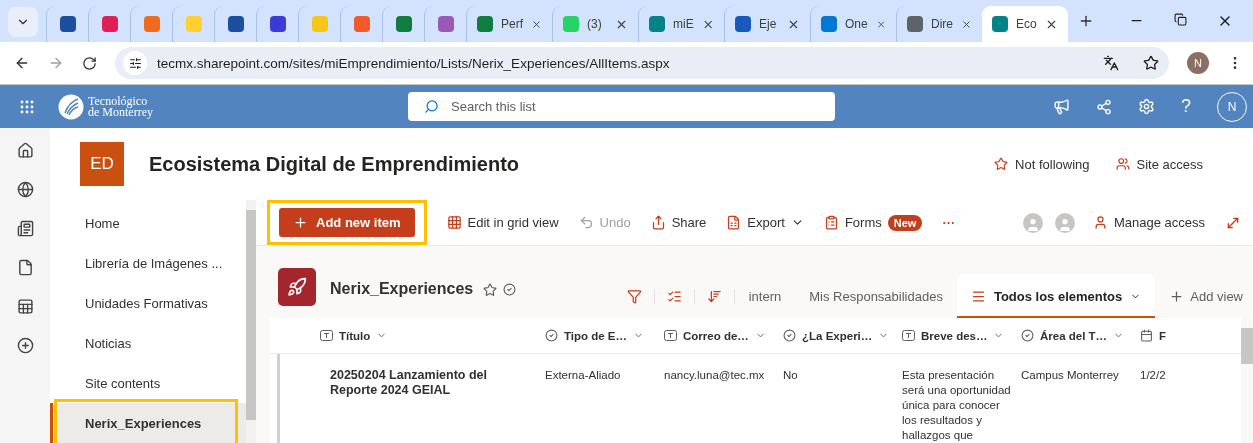 This screenshot has height=443, width=1253. What do you see at coordinates (1148, 222) in the screenshot?
I see `manage-access-button: Manage access` at bounding box center [1148, 222].